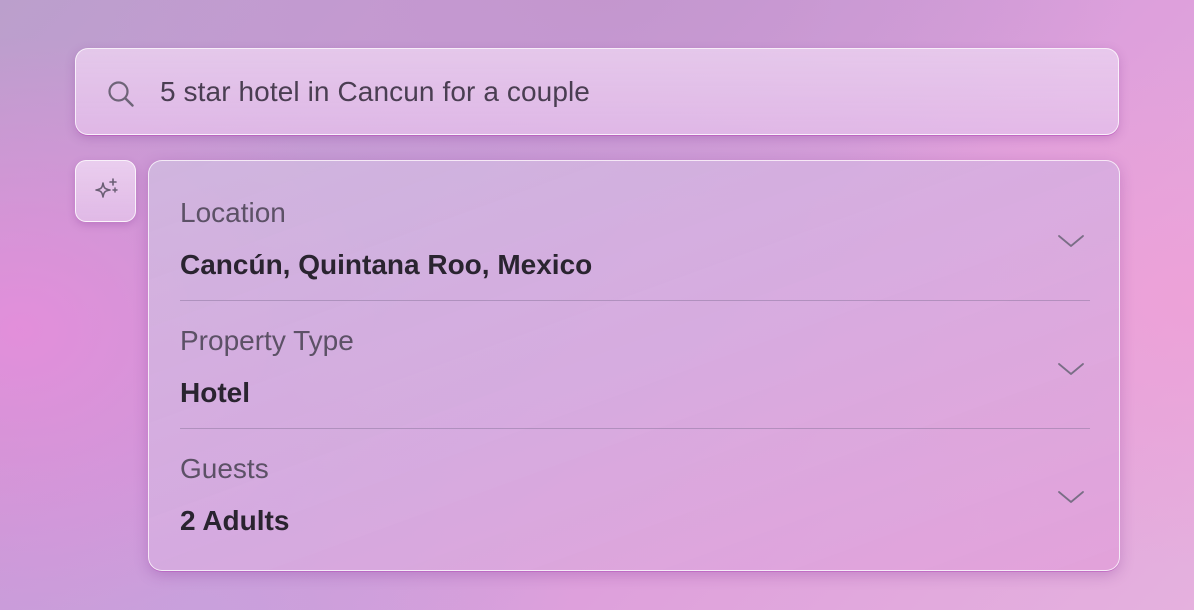 Image resolution: width=1194 pixels, height=610 pixels. I want to click on filter-label: Property Type, so click(267, 340).